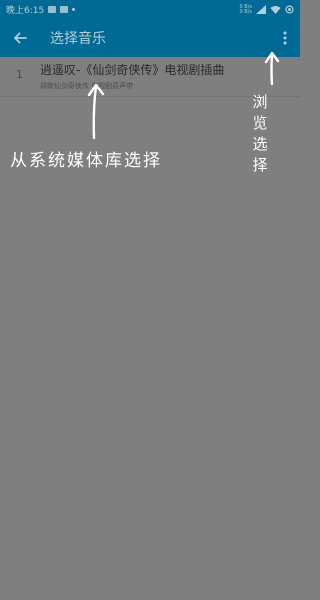  I want to click on wifi-icon, so click(275, 10).